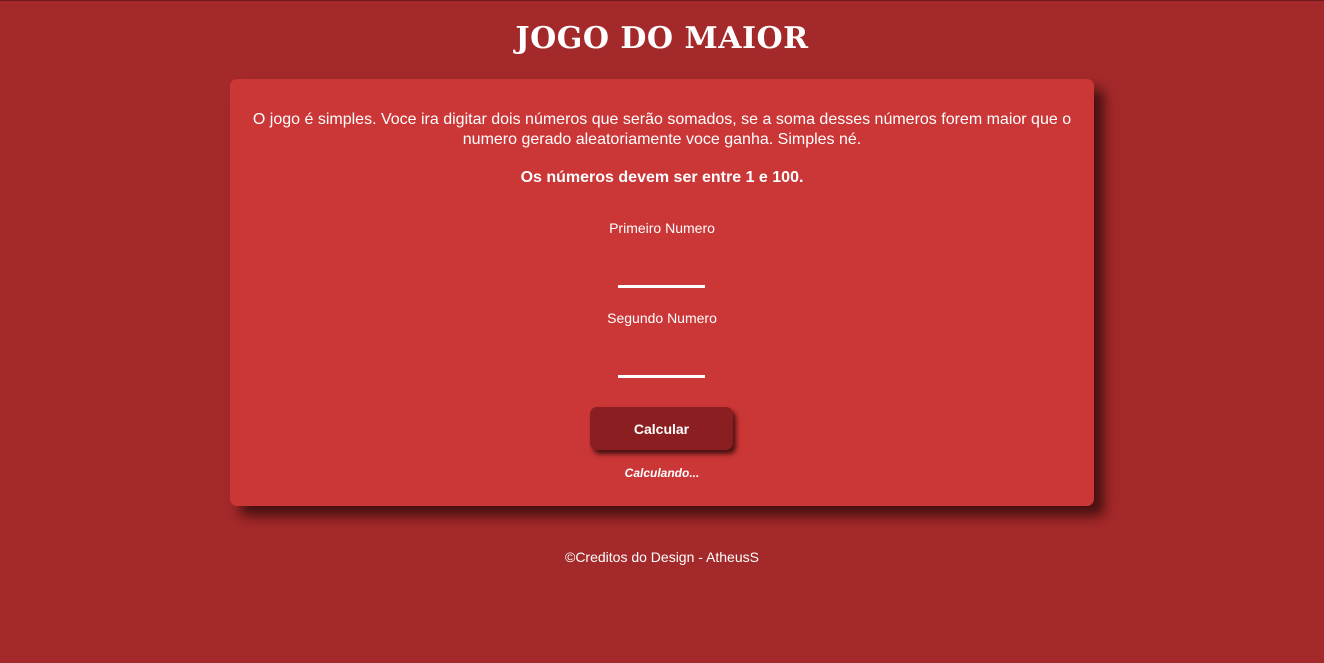 The height and width of the screenshot is (663, 1324). I want to click on first-number-label: Primeiro Numero, so click(662, 228).